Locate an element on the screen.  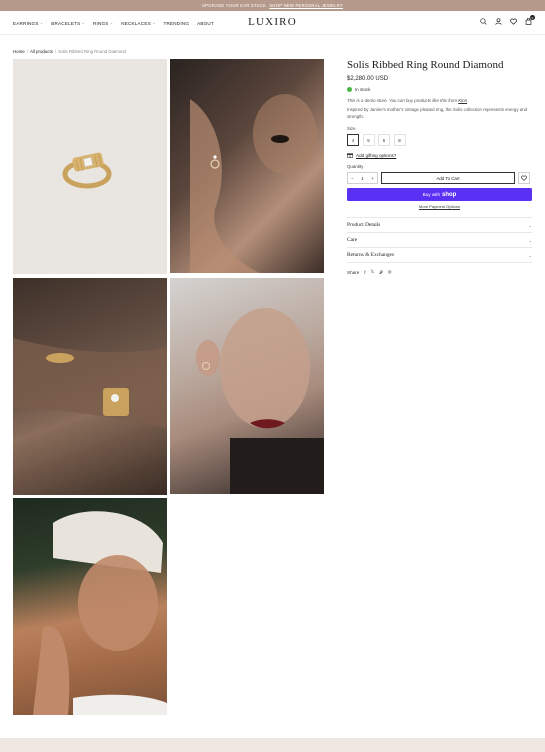
more-payment-options-link: More Payment Options is located at coordinates (439, 206).